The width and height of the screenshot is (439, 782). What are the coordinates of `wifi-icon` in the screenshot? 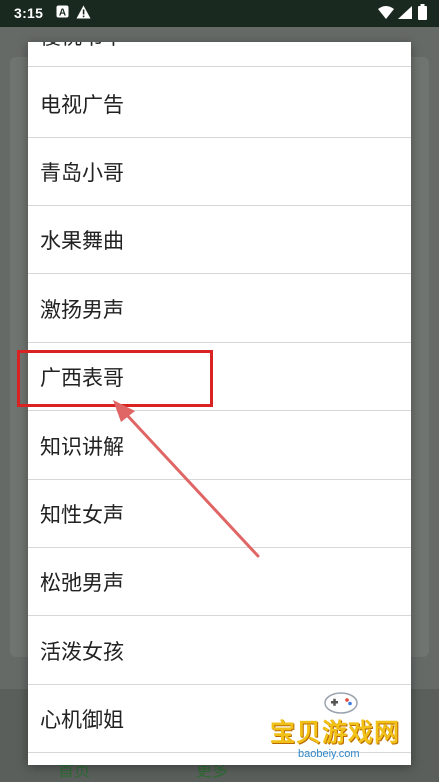 It's located at (386, 14).